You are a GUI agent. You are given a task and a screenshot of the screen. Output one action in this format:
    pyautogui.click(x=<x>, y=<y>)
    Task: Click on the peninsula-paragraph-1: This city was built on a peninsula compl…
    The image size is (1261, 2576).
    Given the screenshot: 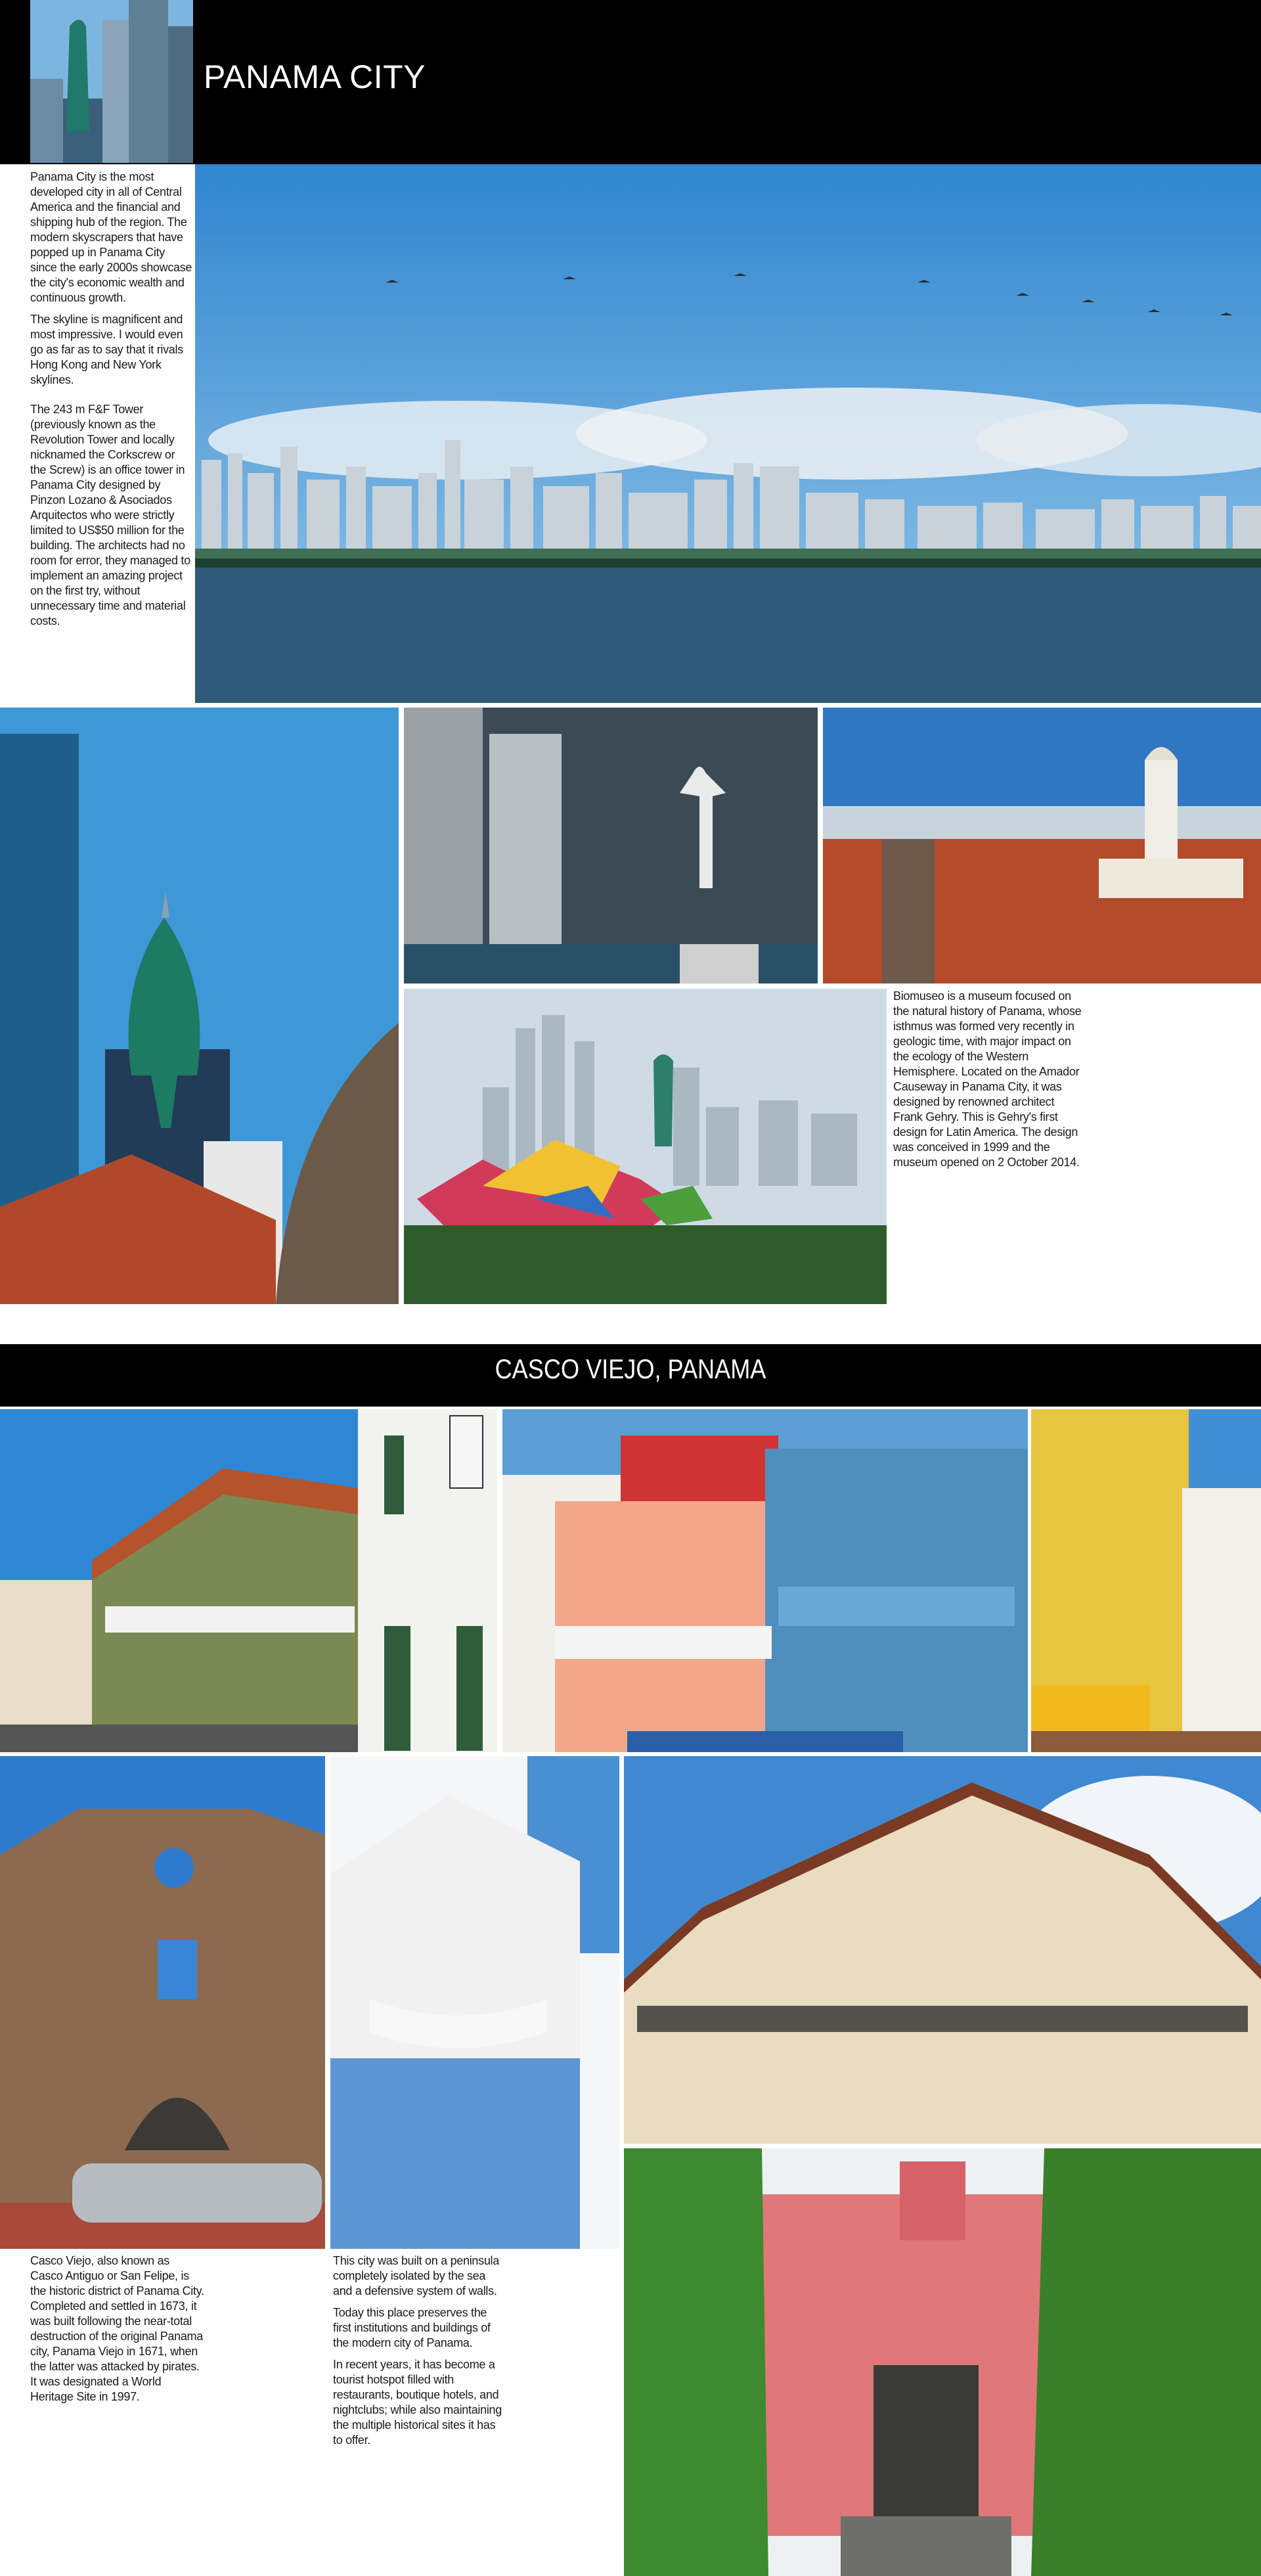 What is the action you would take?
    pyautogui.click(x=416, y=2275)
    